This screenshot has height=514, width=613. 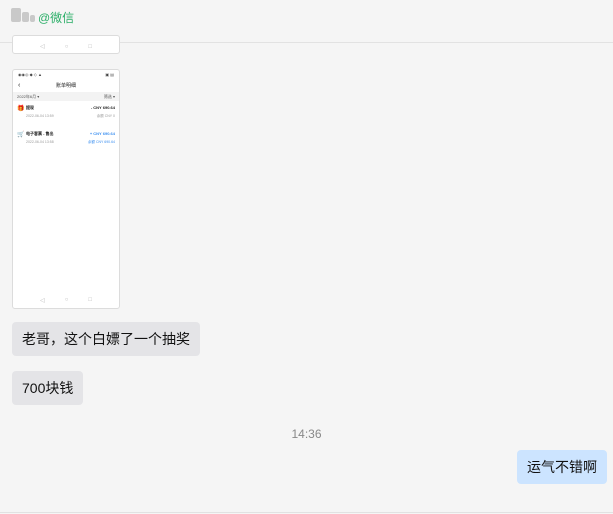 I want to click on phone-page-title: 账单明细, so click(x=65, y=86).